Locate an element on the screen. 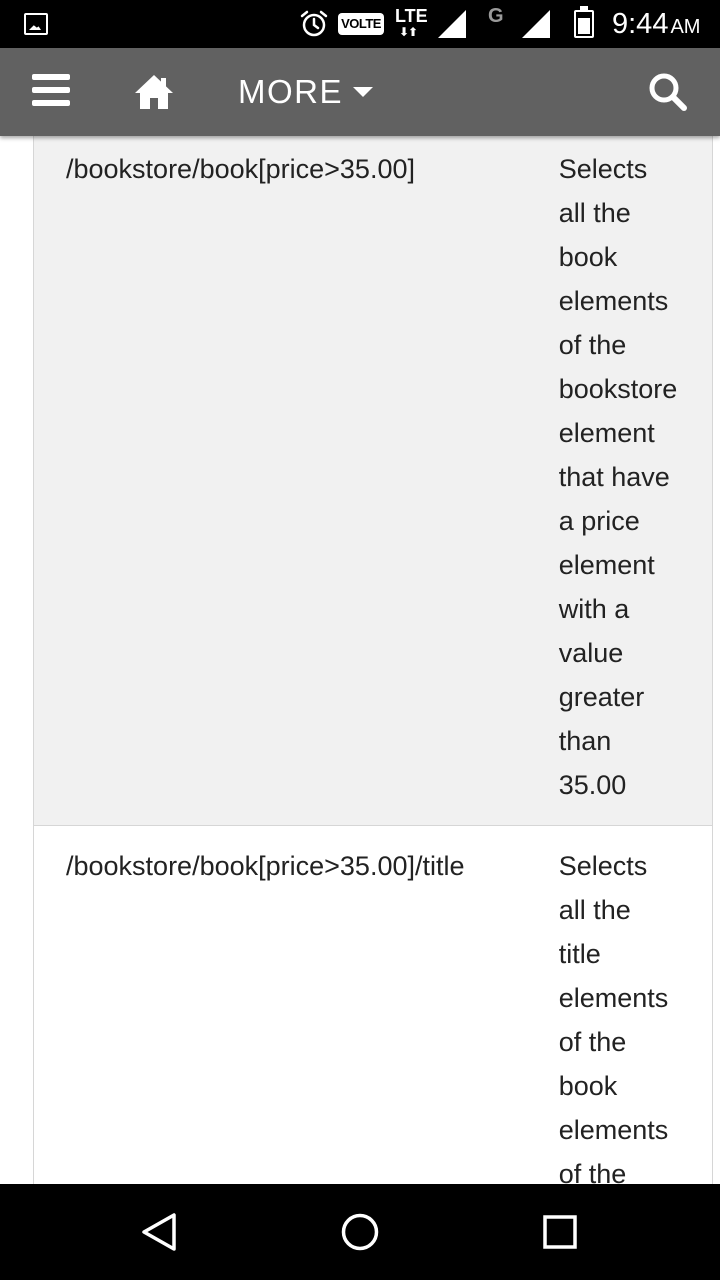 The height and width of the screenshot is (1280, 720). search-button is located at coordinates (668, 92).